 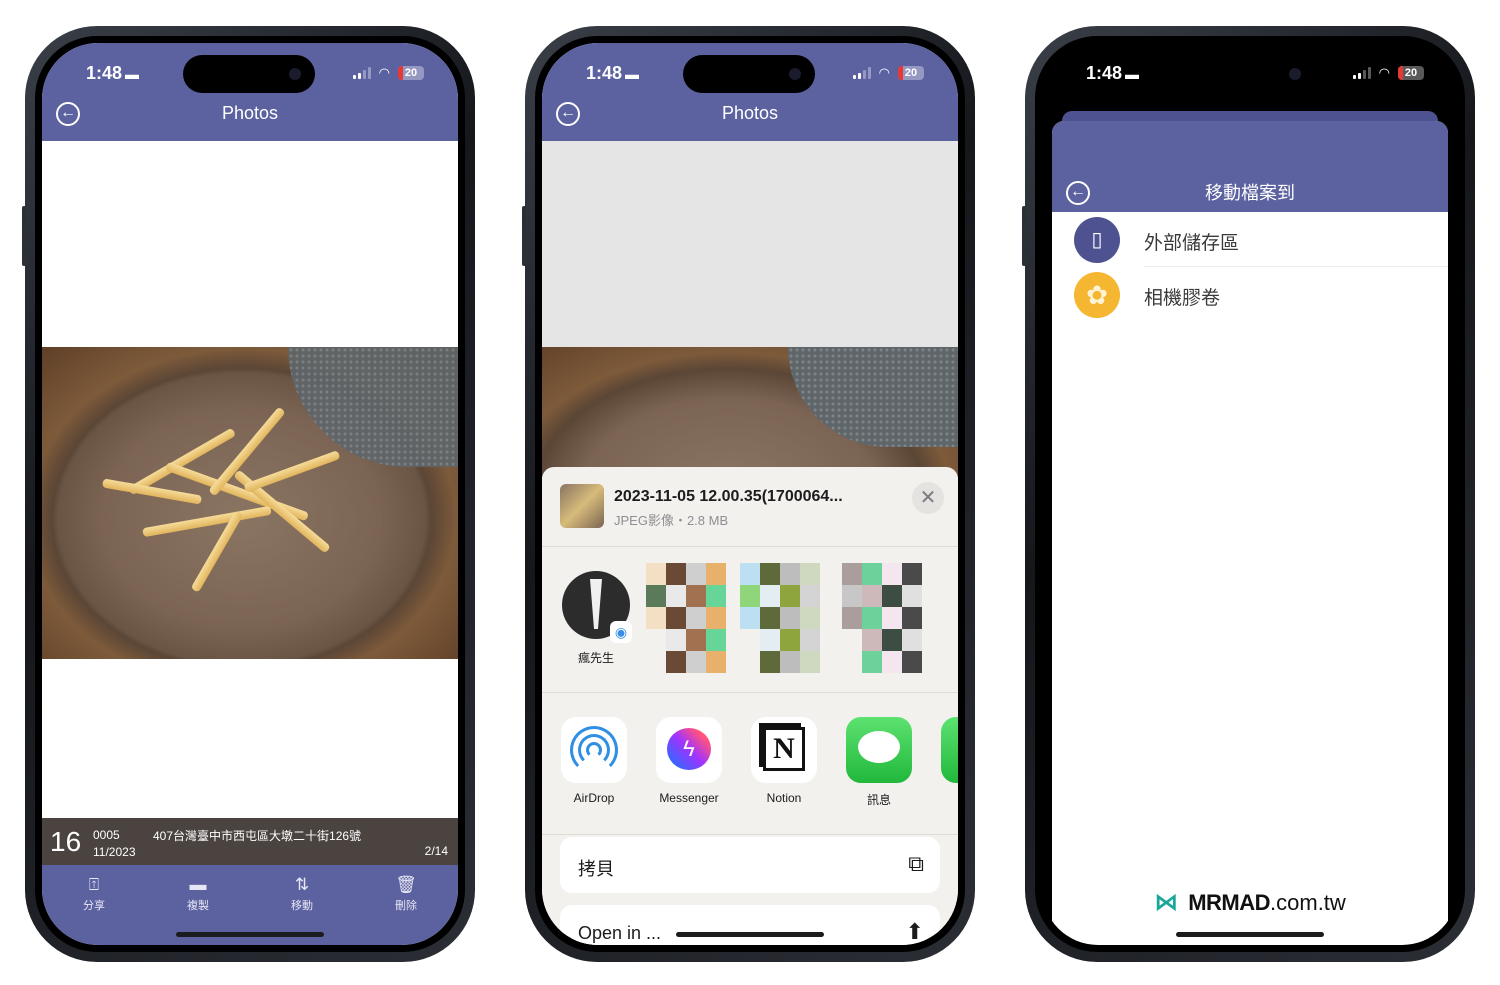 I want to click on messages-icon, so click(x=879, y=750).